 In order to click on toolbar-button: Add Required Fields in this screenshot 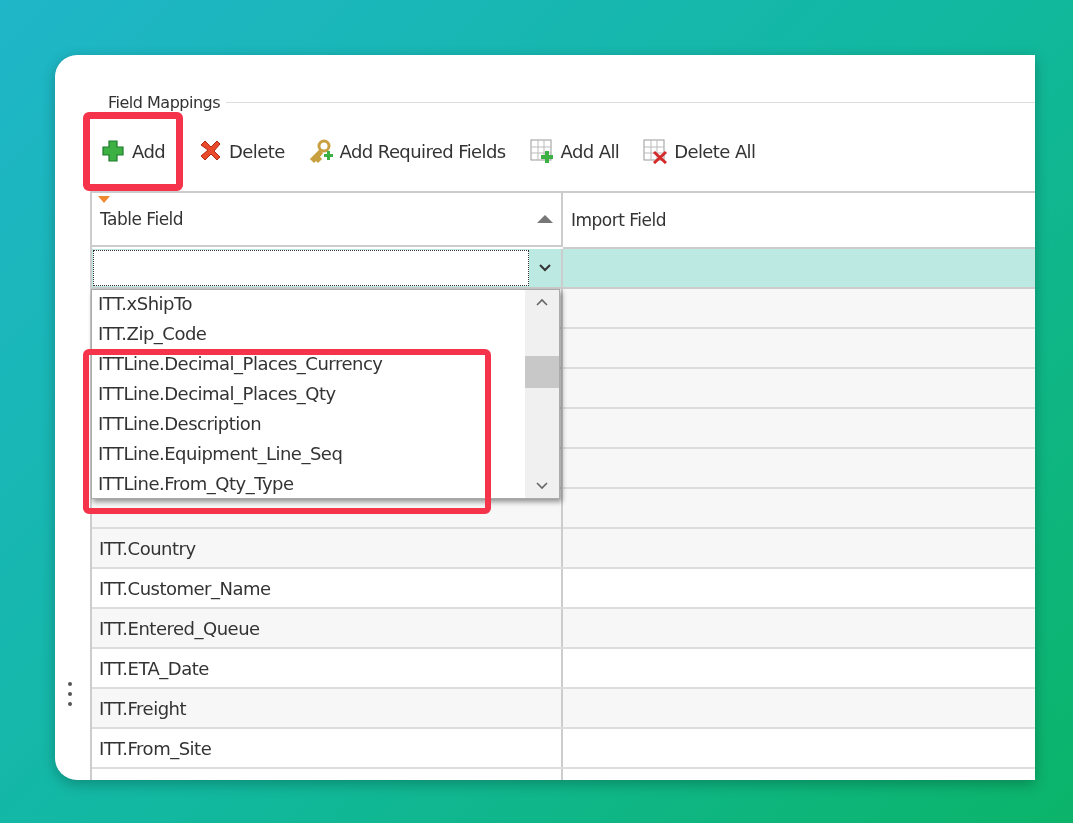, I will do `click(407, 151)`.